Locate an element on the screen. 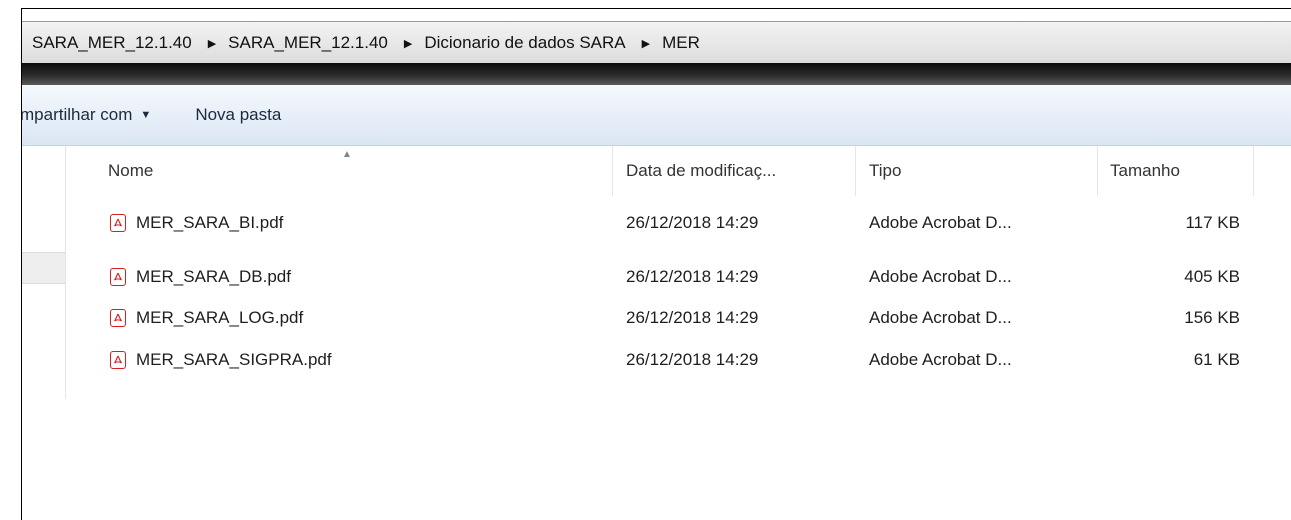  column-header-size-label: Tamanho is located at coordinates (1145, 170).